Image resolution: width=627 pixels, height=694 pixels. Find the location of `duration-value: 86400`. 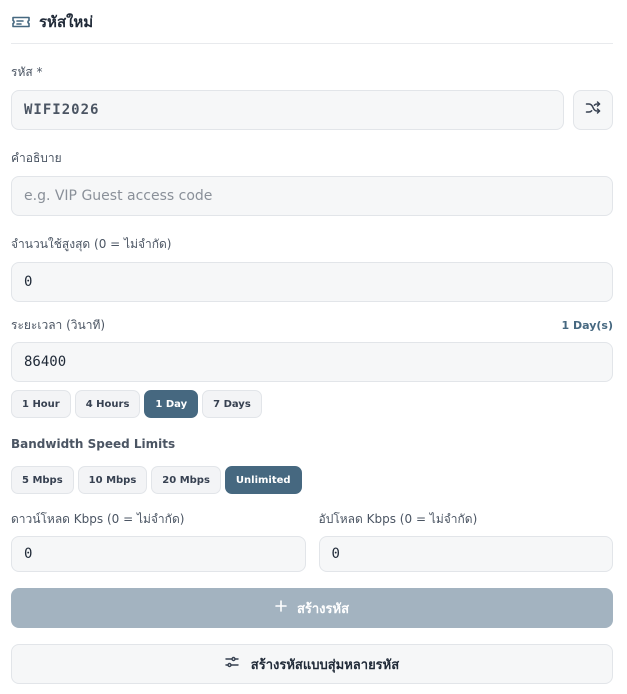

duration-value: 86400 is located at coordinates (45, 362).